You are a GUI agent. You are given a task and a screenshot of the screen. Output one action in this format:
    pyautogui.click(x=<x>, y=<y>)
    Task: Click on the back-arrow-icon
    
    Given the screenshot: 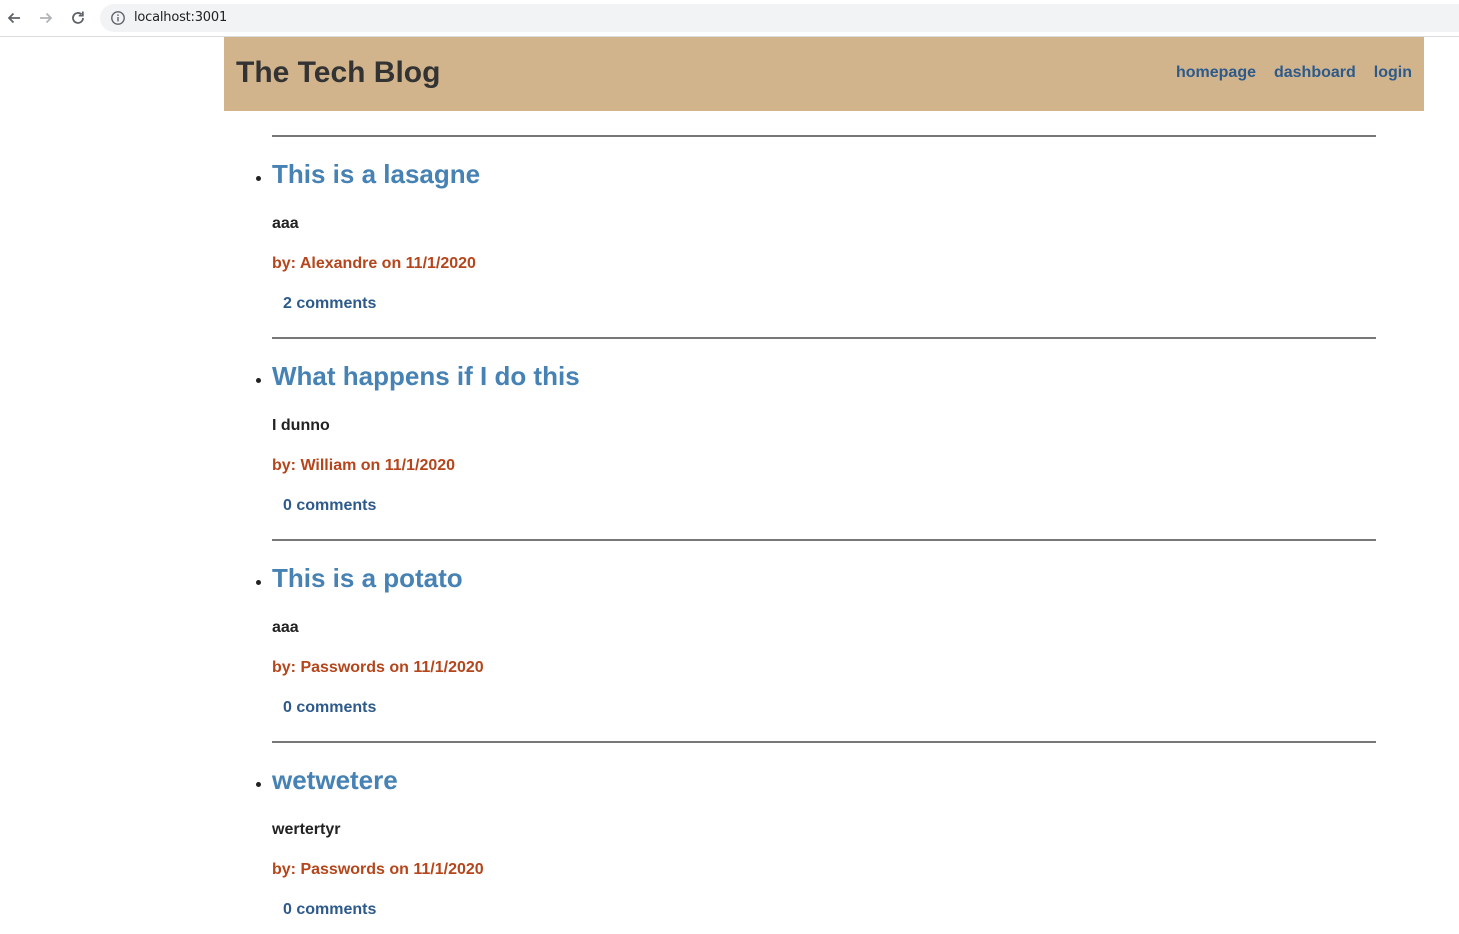 What is the action you would take?
    pyautogui.click(x=13, y=18)
    